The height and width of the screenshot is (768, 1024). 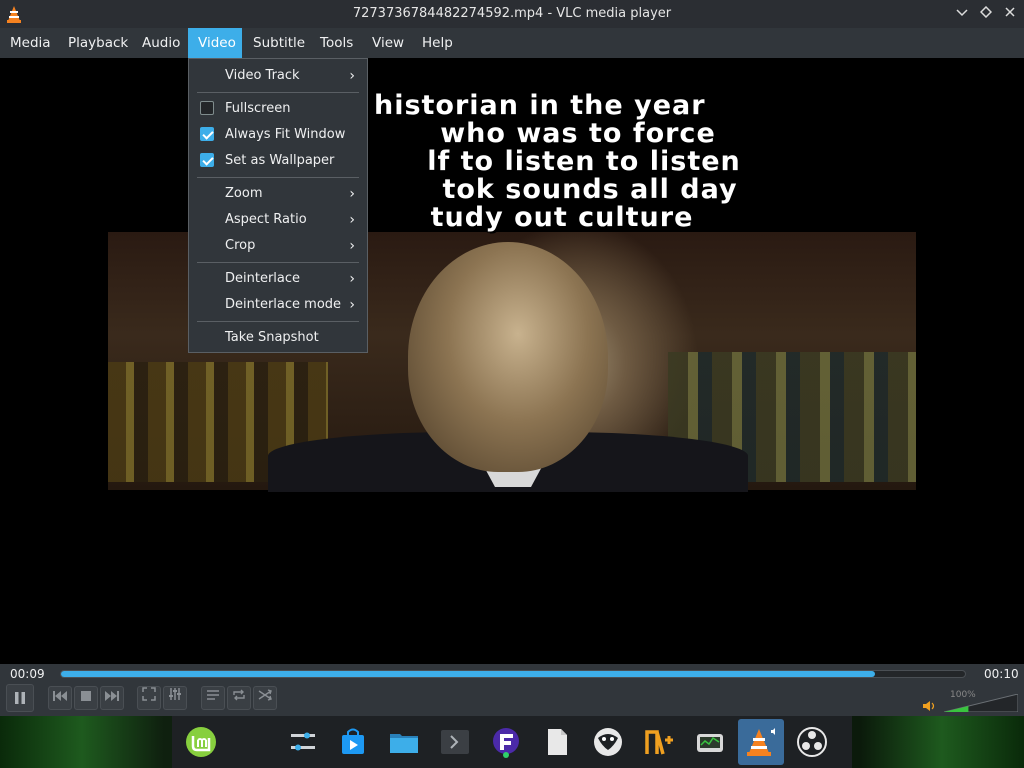 I want to click on speaker-icon, so click(x=930, y=707).